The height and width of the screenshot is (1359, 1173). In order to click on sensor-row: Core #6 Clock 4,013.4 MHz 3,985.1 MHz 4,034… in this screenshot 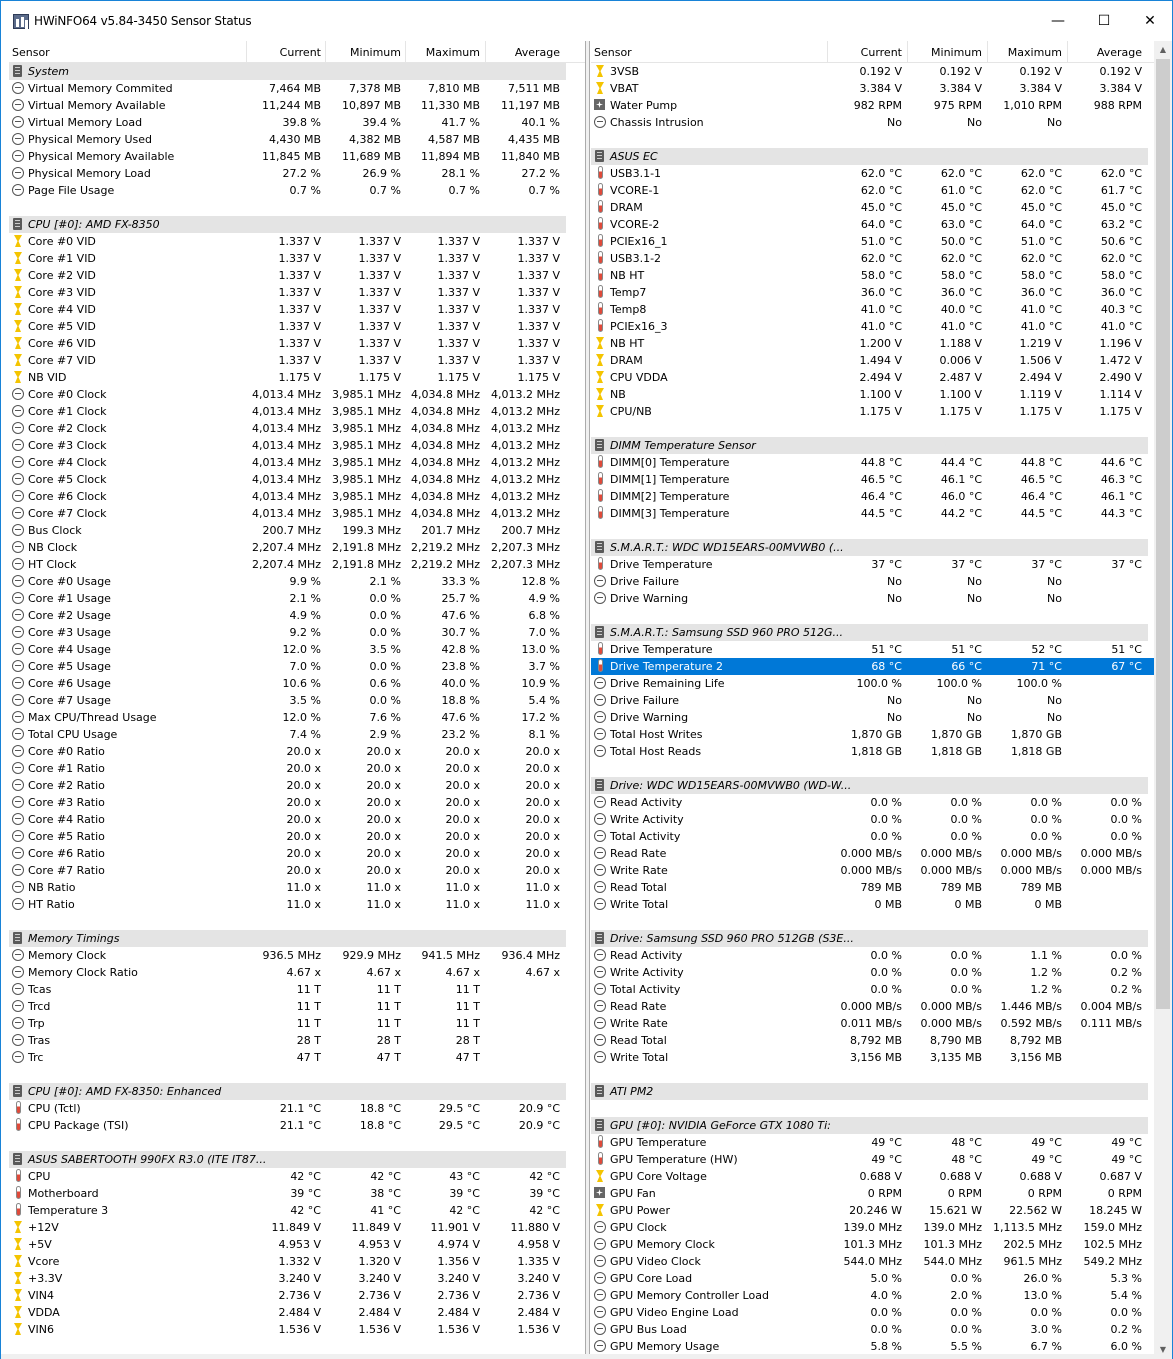, I will do `click(297, 496)`.